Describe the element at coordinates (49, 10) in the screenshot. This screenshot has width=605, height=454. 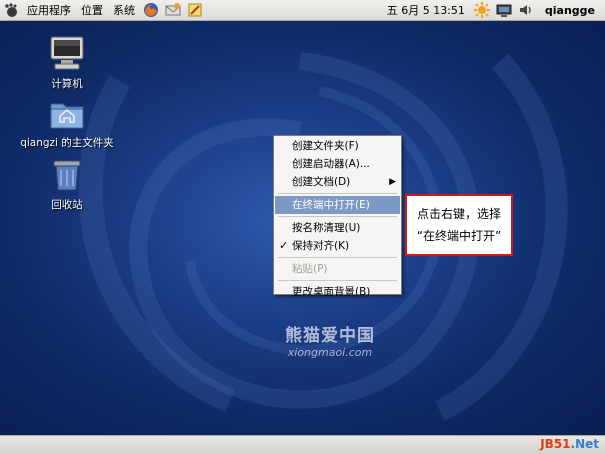
I see `menu-applications: 应用程序` at that location.